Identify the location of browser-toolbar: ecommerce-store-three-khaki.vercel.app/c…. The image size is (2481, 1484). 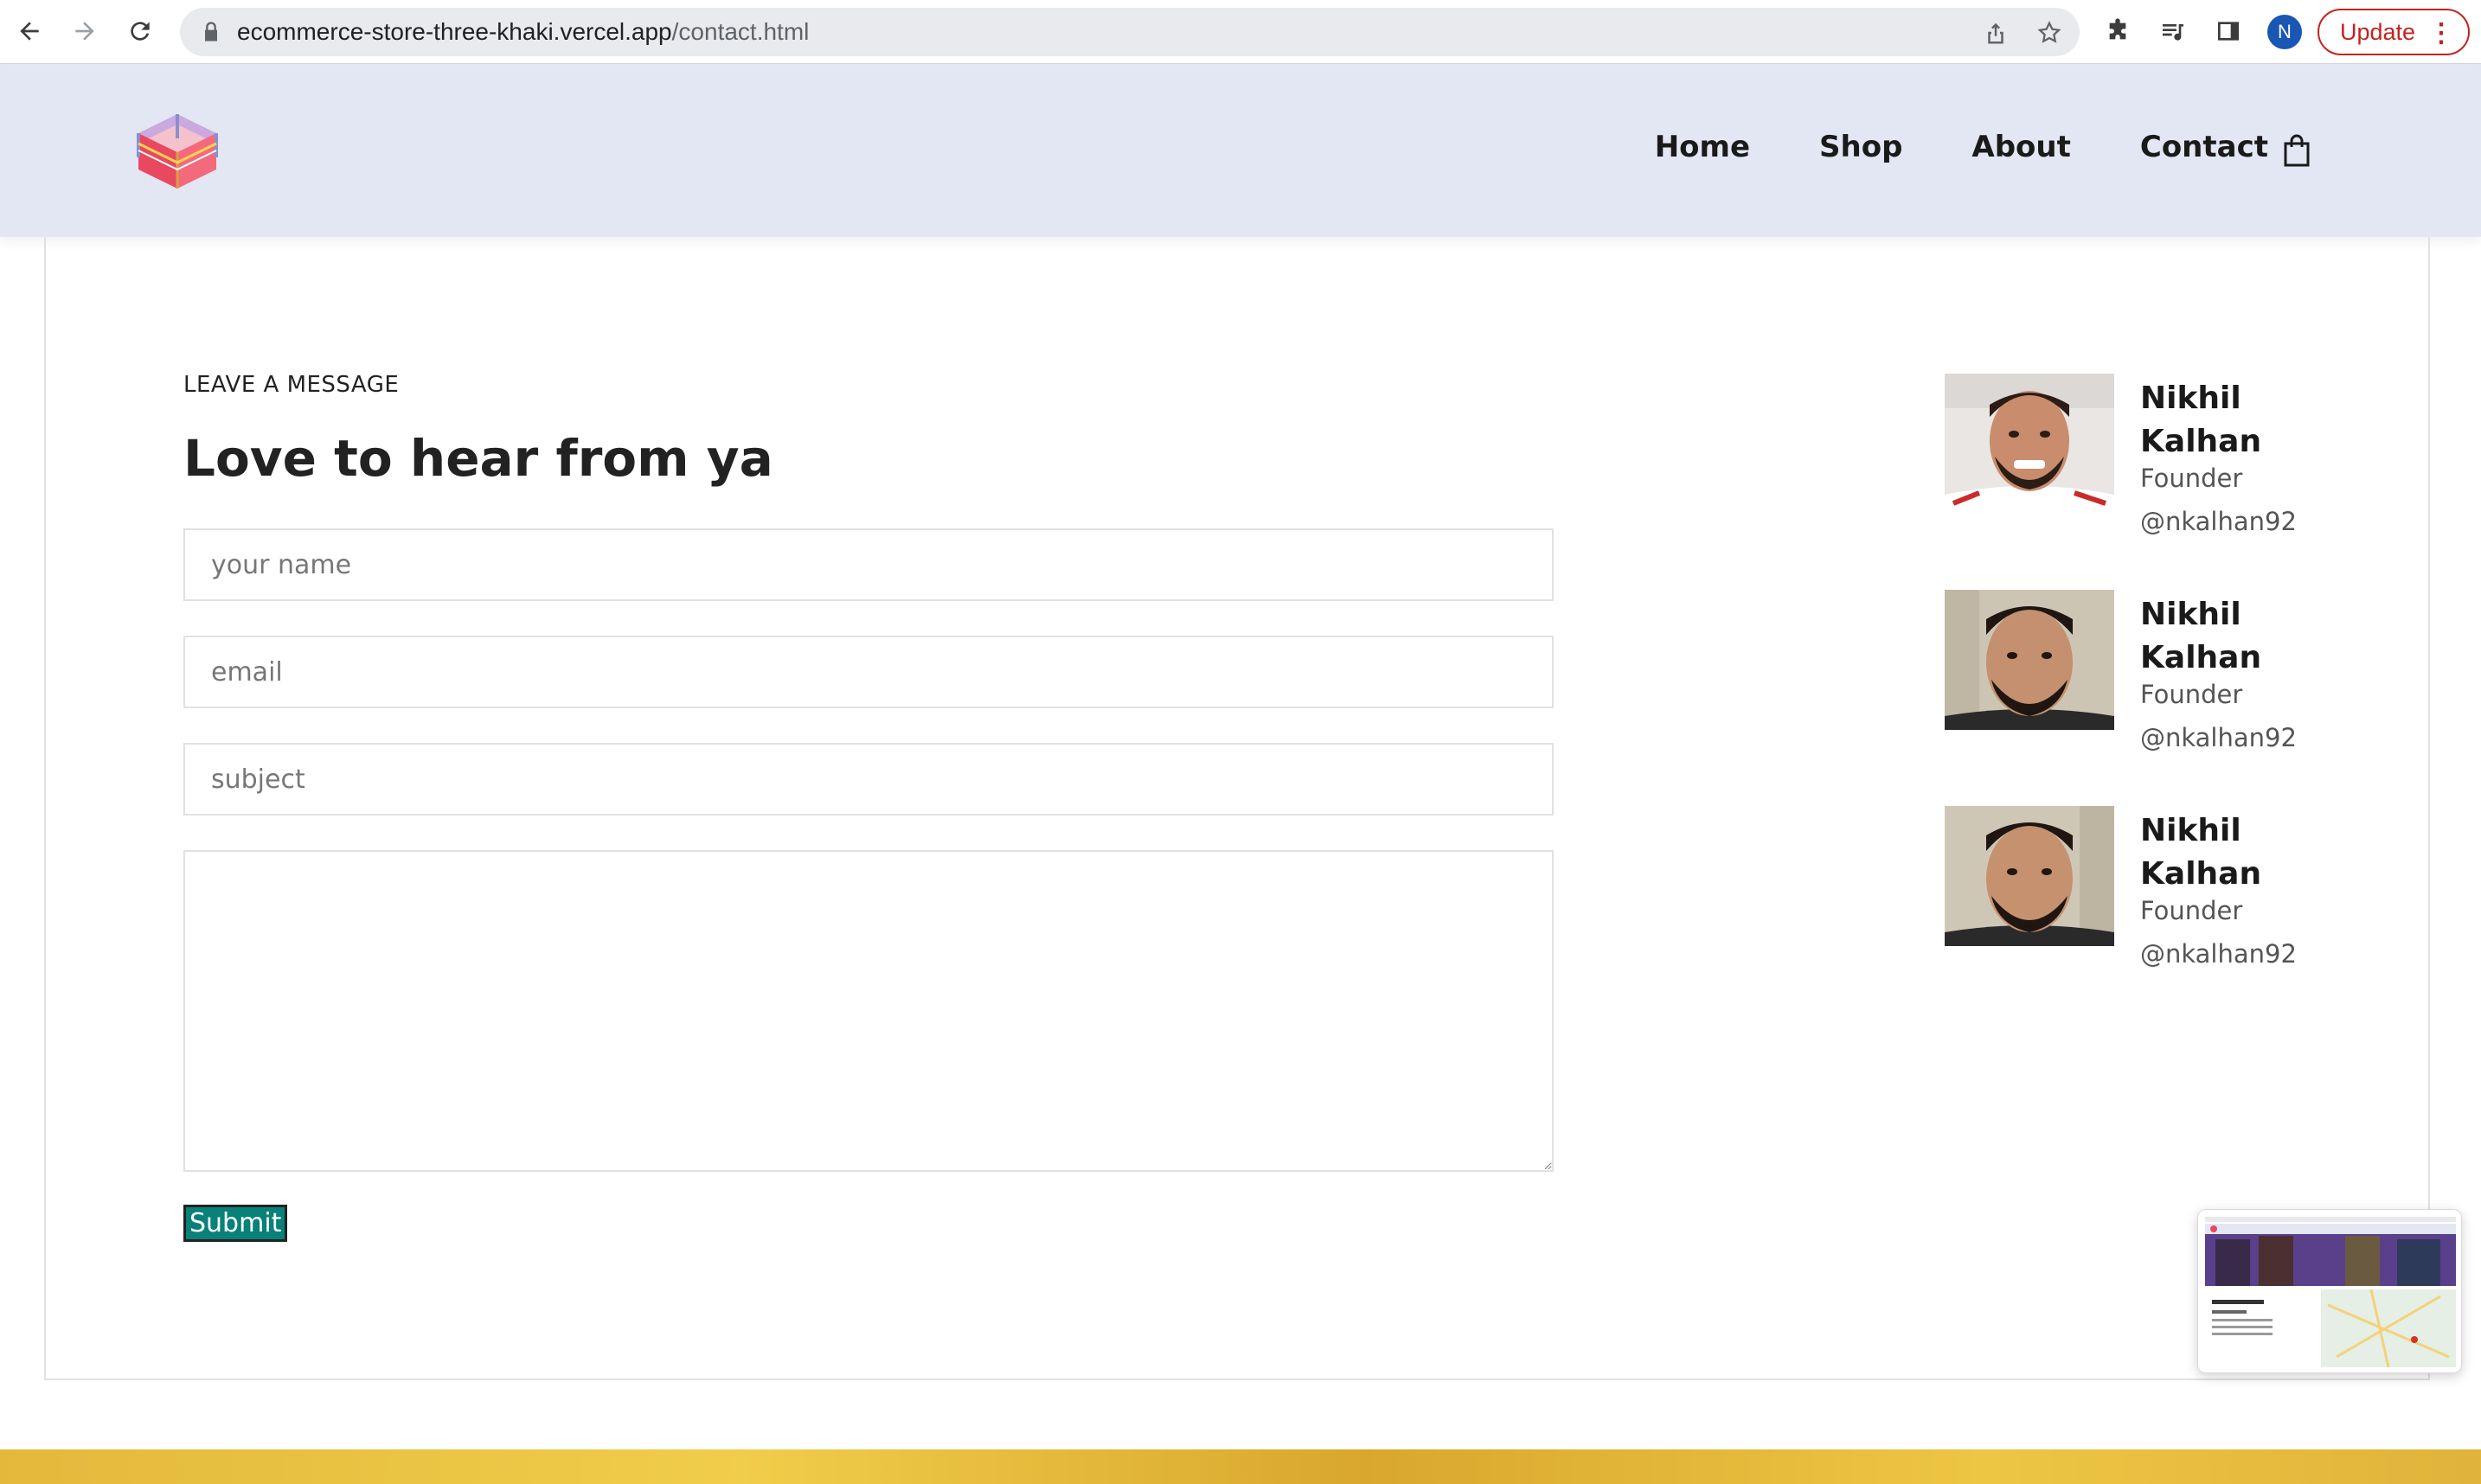
(1240, 32).